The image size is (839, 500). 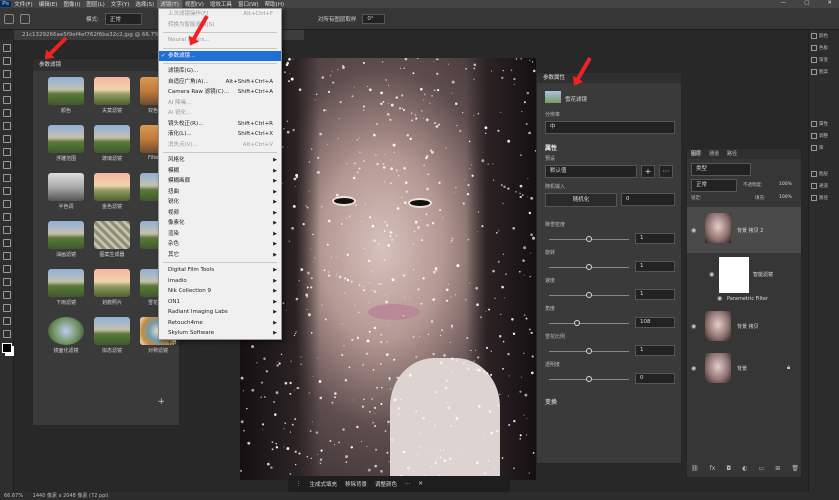 I want to click on folder-icon: ▭, so click(x=762, y=468).